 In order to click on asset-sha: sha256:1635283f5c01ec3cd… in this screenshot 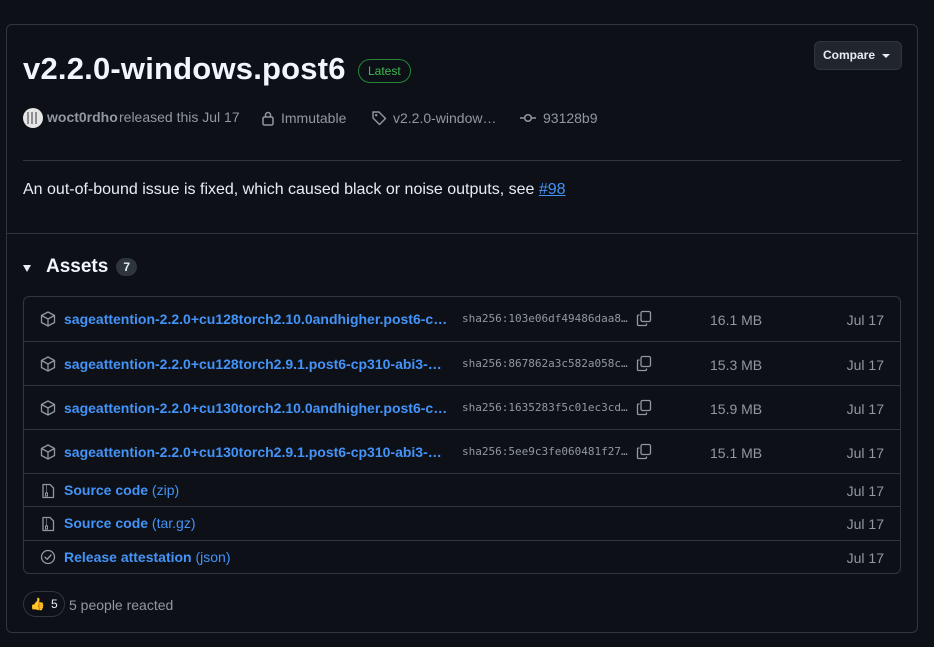, I will do `click(545, 407)`.